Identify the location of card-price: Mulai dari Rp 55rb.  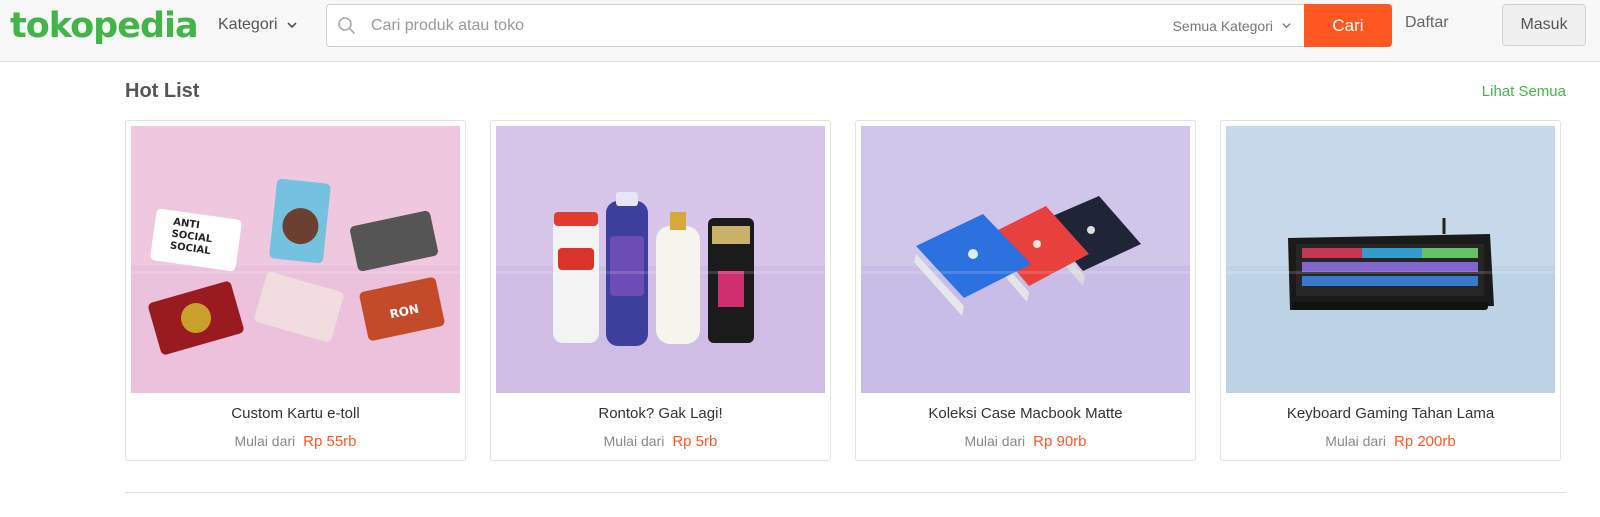
(295, 441).